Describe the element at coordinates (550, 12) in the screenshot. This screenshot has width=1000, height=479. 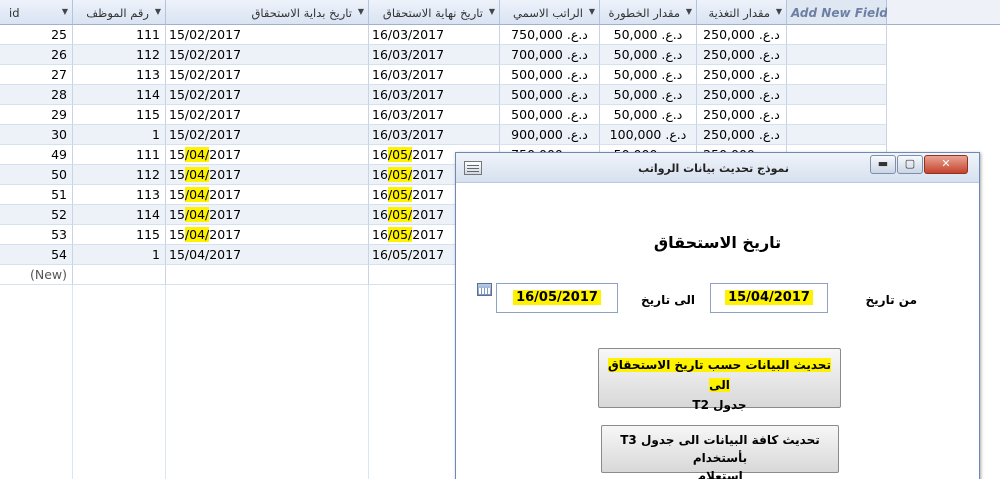
I see `header-salary: الراتب الاسمي ▼` at that location.